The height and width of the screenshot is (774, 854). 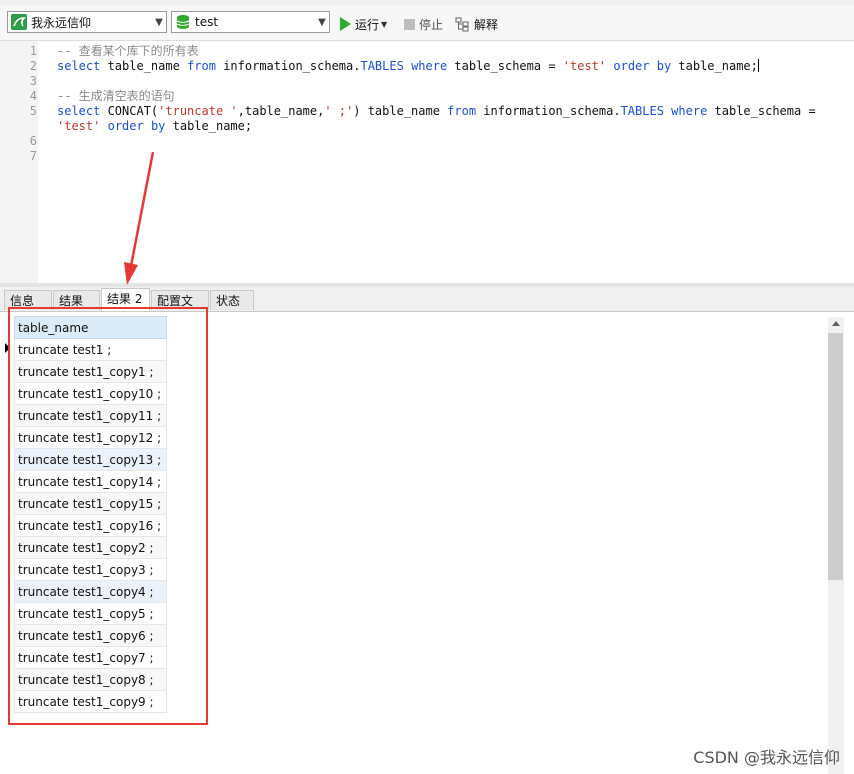 What do you see at coordinates (427, 81) in the screenshot?
I see `code-line: 3` at bounding box center [427, 81].